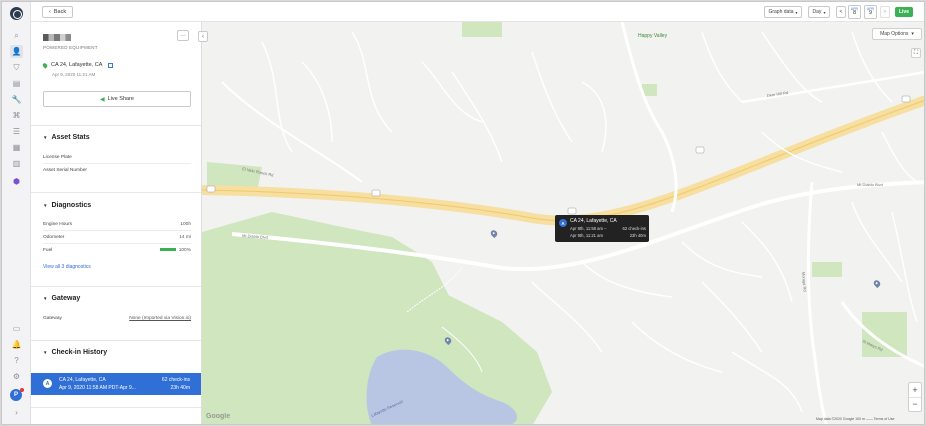 This screenshot has height=426, width=926. What do you see at coordinates (586, 235) in the screenshot?
I see `tooltip-time: Apr 9th, 11:21 am` at bounding box center [586, 235].